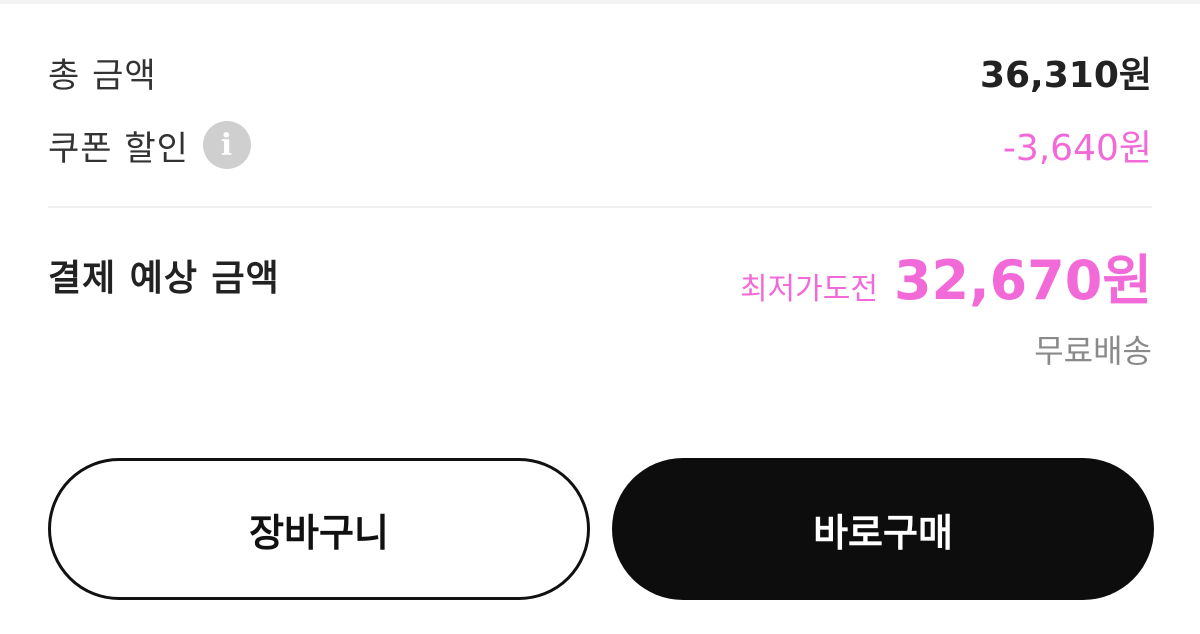 The image size is (1200, 634). I want to click on coupon-discount-label-group: 쿠폰 할인 i, so click(149, 145).